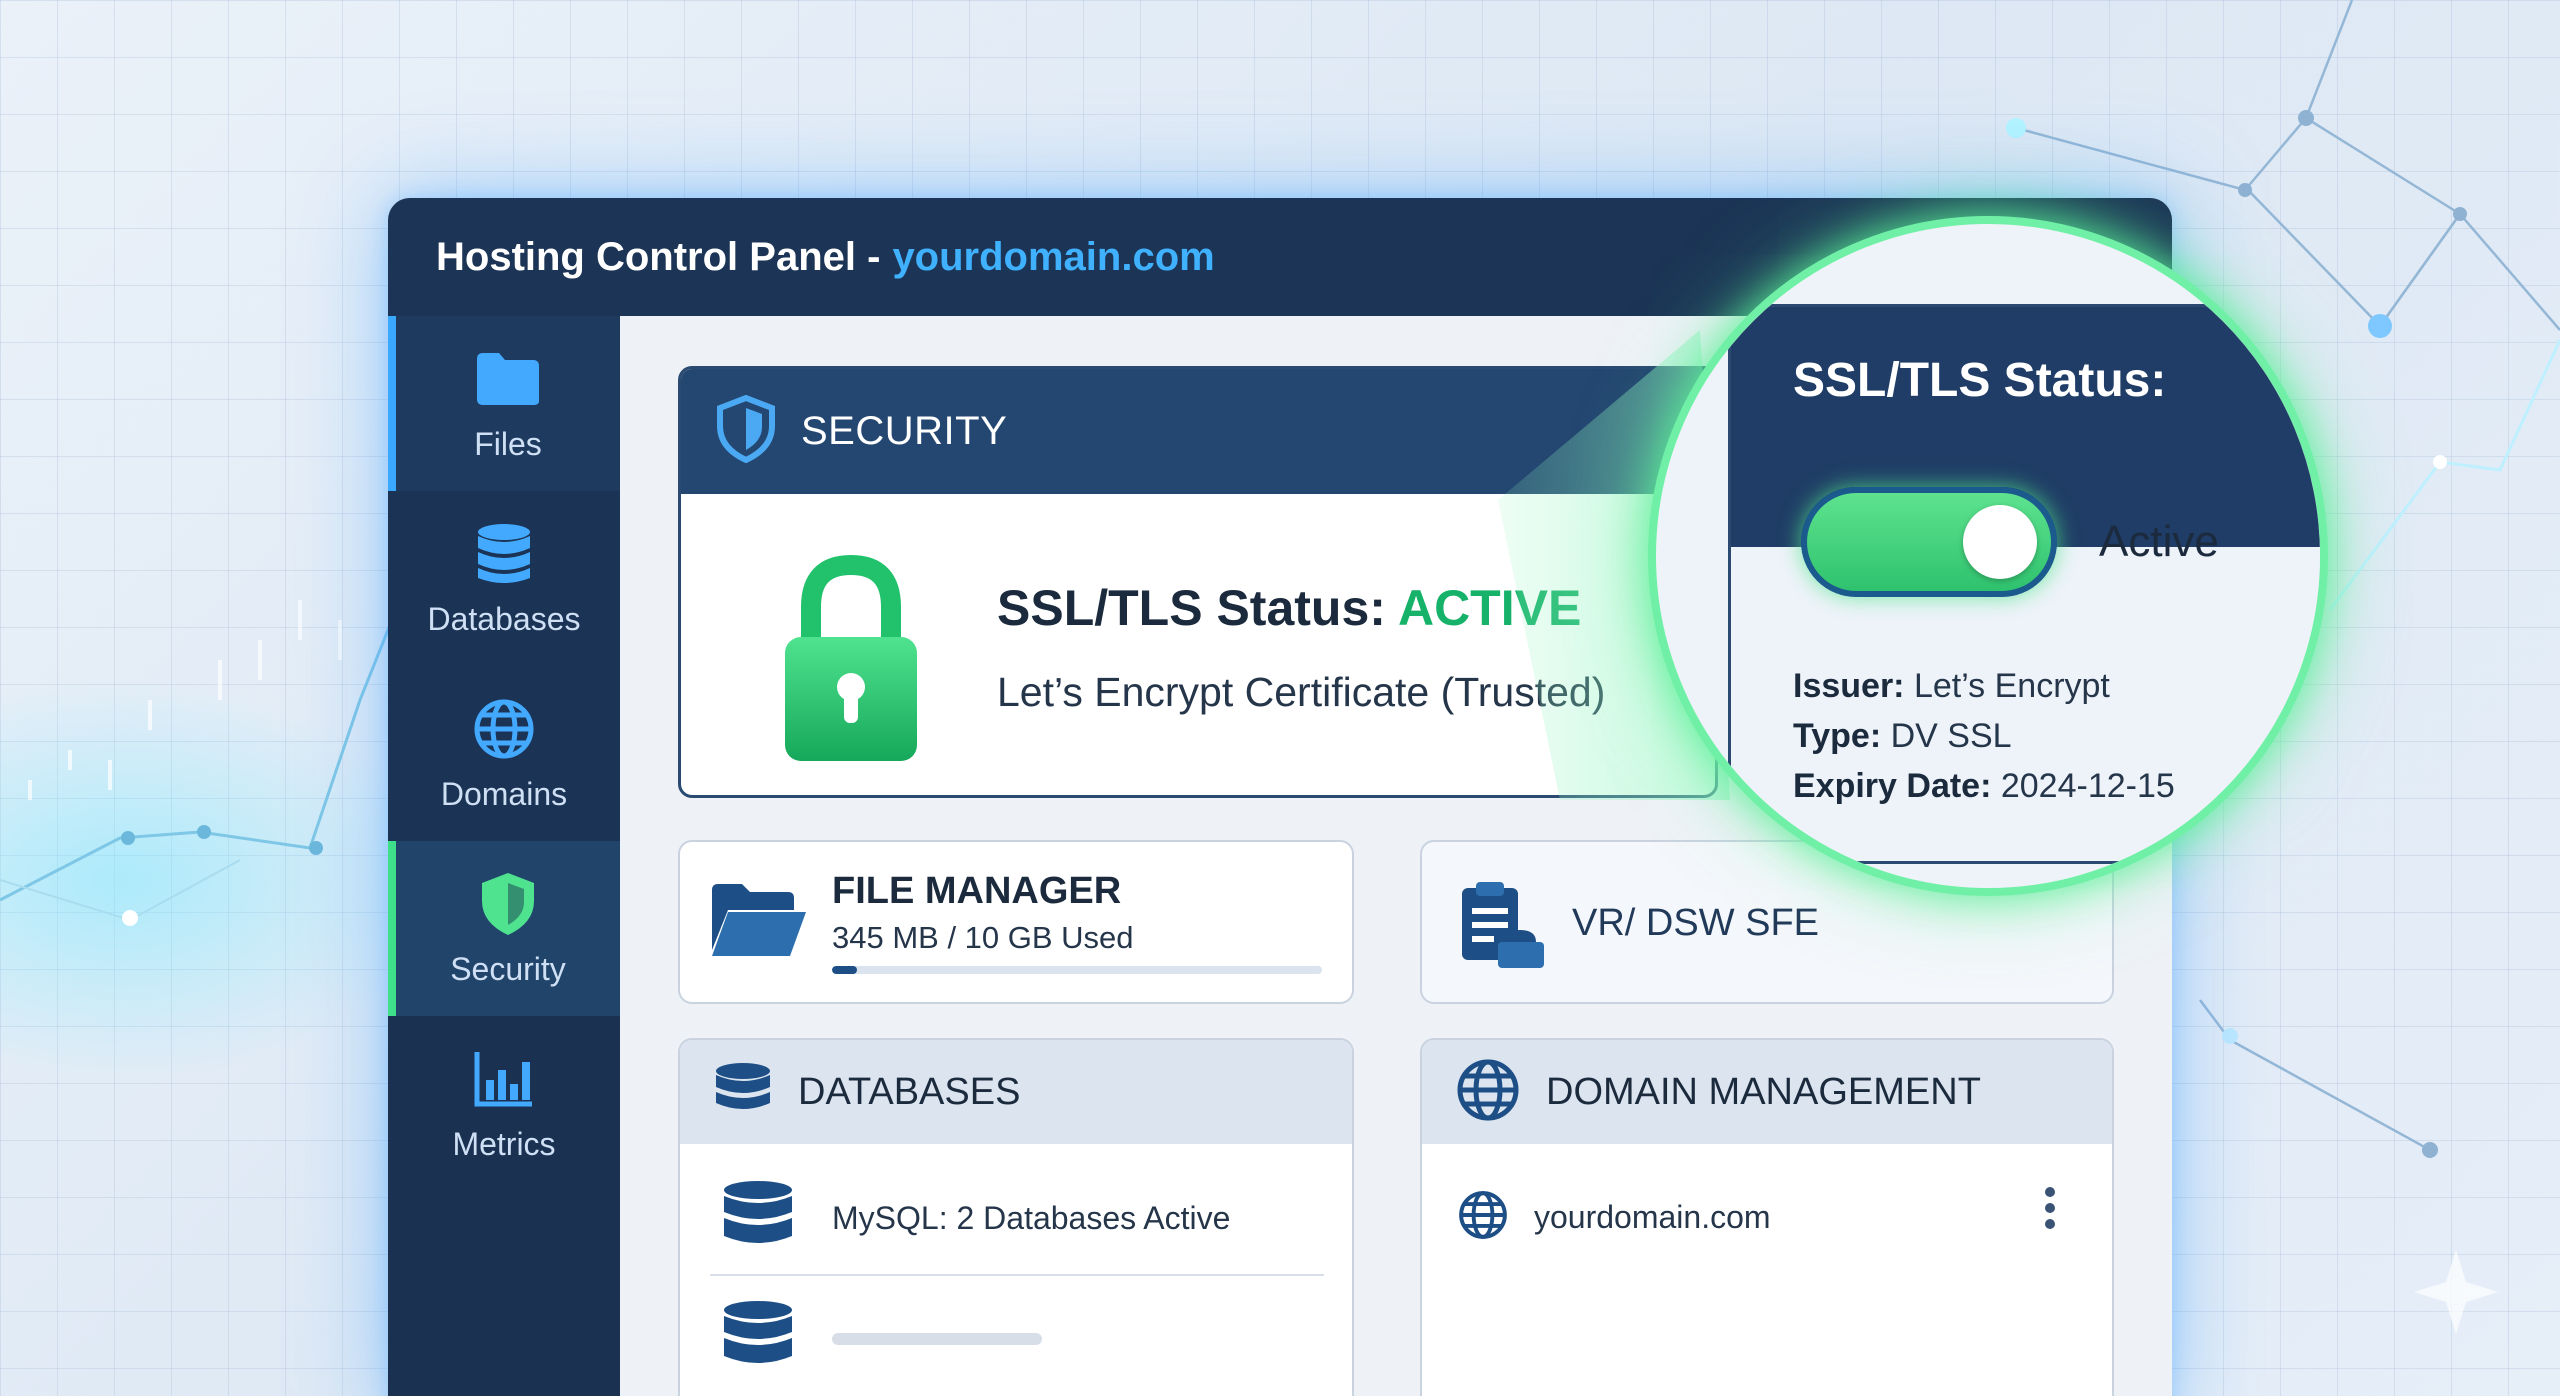 The height and width of the screenshot is (1396, 2560). I want to click on sidebar-item-databases: Databases, so click(504, 578).